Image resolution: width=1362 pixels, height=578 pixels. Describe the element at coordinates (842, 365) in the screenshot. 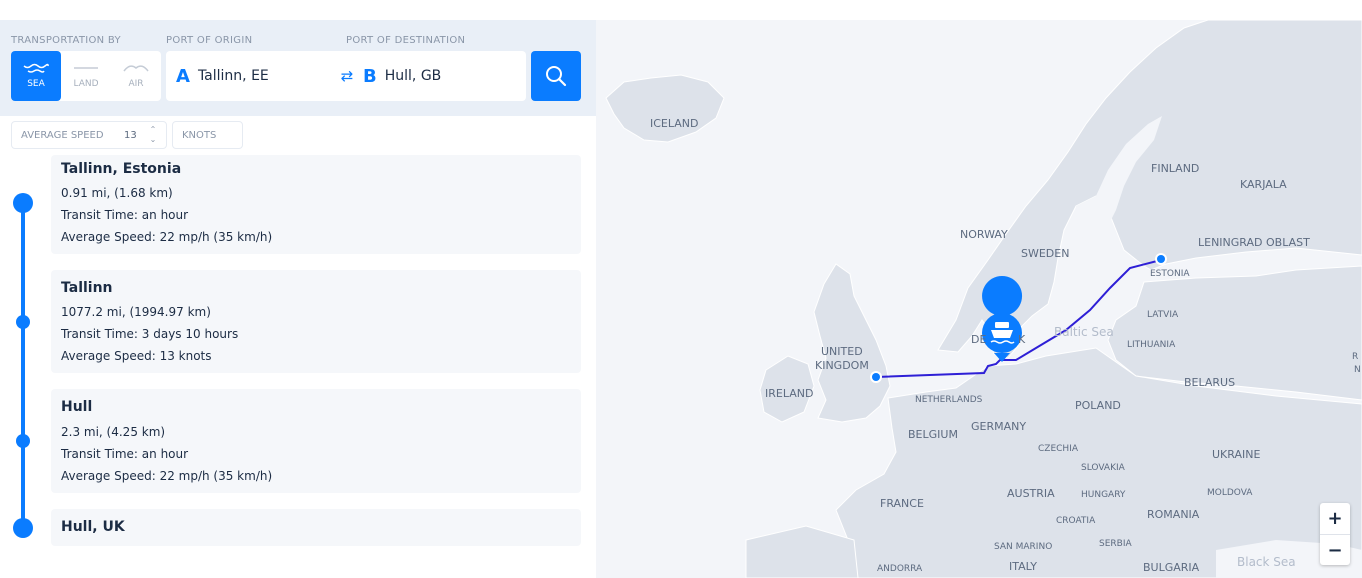

I see `map-label-uk-2: KINGDOM` at that location.